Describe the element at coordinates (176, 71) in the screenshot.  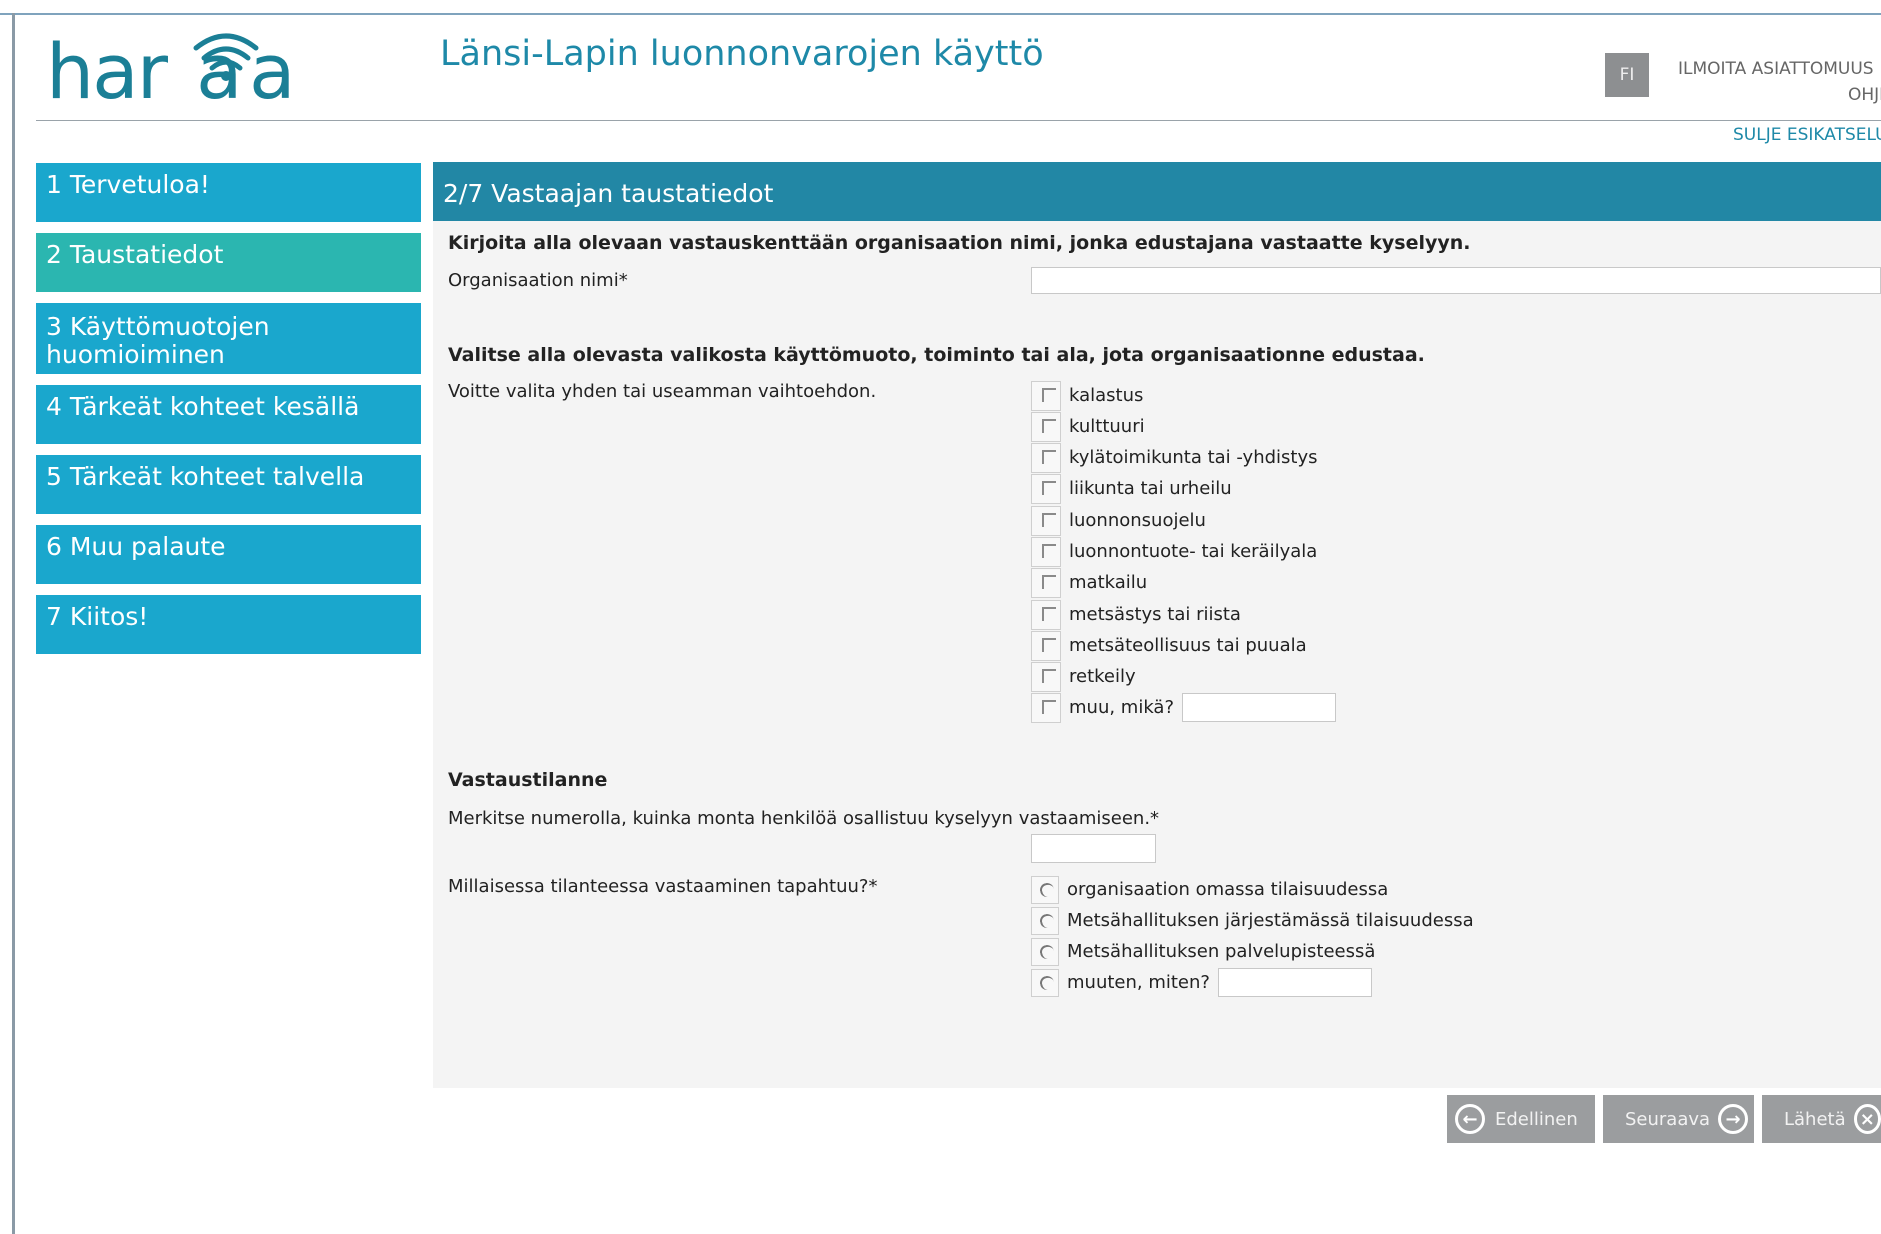
I see `hara-logo: har a a` at that location.